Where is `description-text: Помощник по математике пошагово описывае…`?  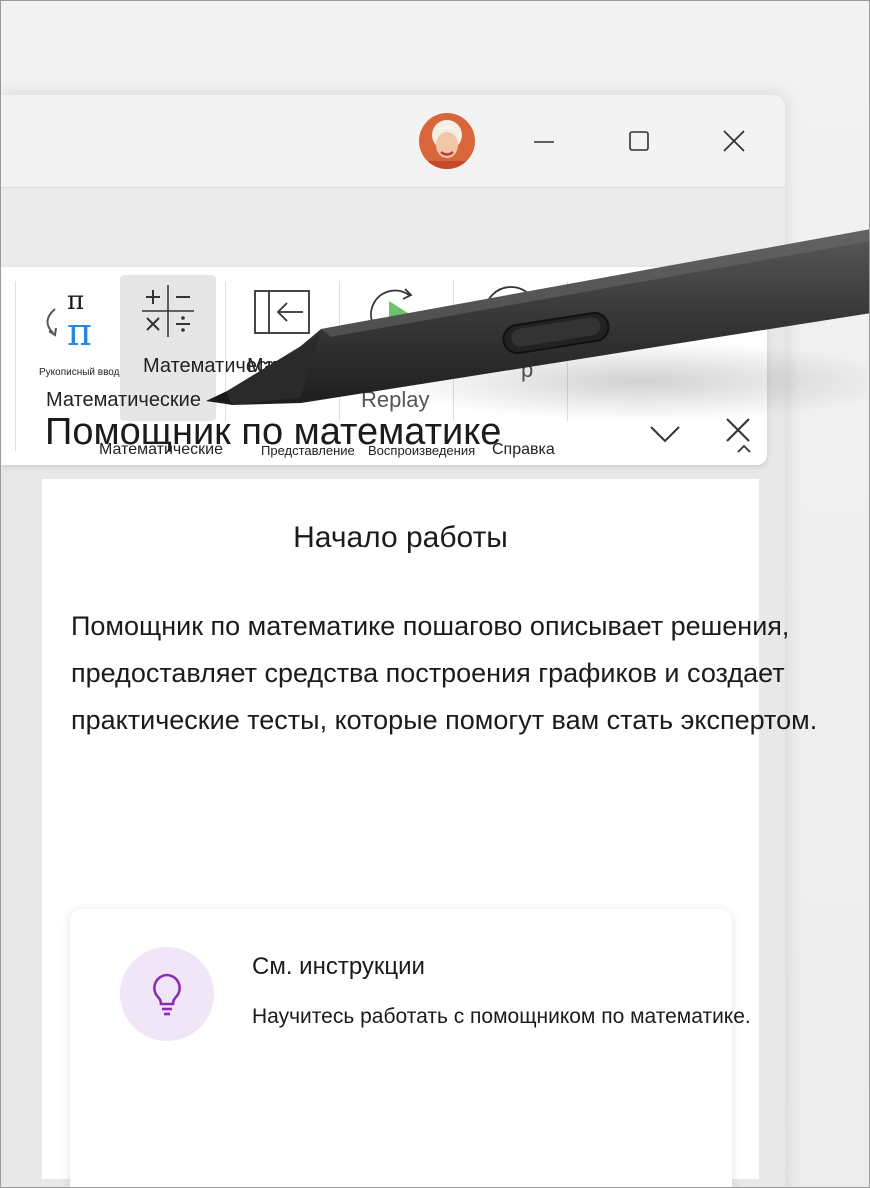 description-text: Помощник по математике пошагово описывае… is located at coordinates (444, 673).